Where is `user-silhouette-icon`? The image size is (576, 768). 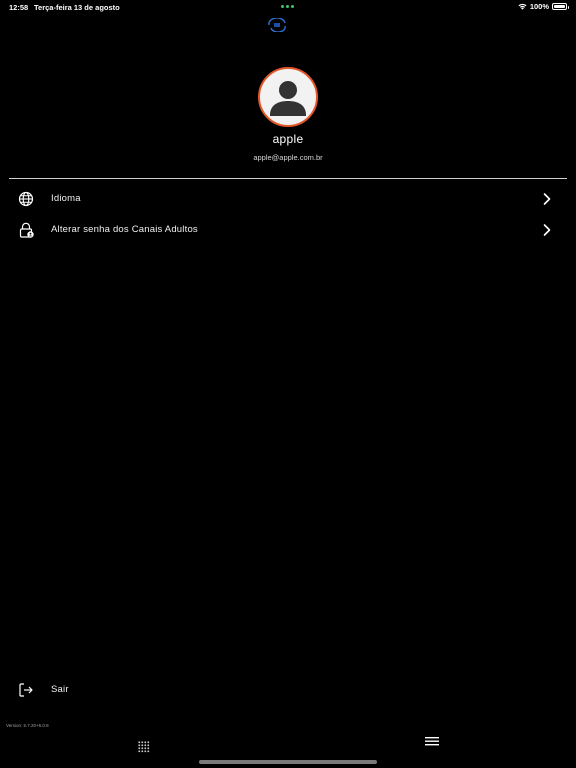
user-silhouette-icon is located at coordinates (288, 98).